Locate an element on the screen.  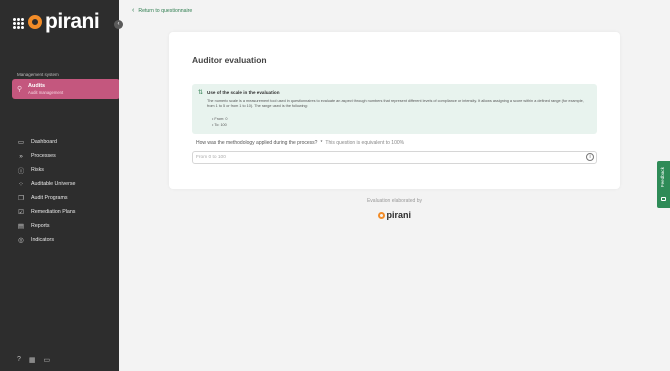
checkbox-icon: ☑ is located at coordinates (21, 212).